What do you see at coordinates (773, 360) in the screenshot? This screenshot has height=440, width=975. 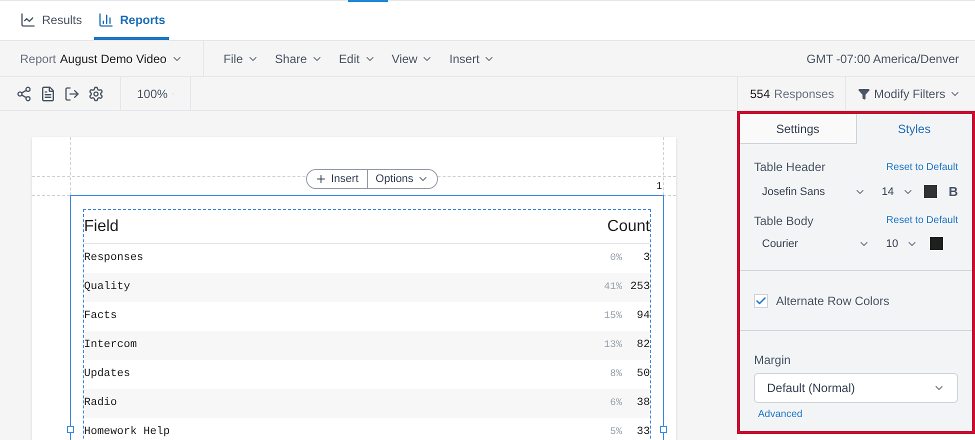 I see `margin-label: Margin` at bounding box center [773, 360].